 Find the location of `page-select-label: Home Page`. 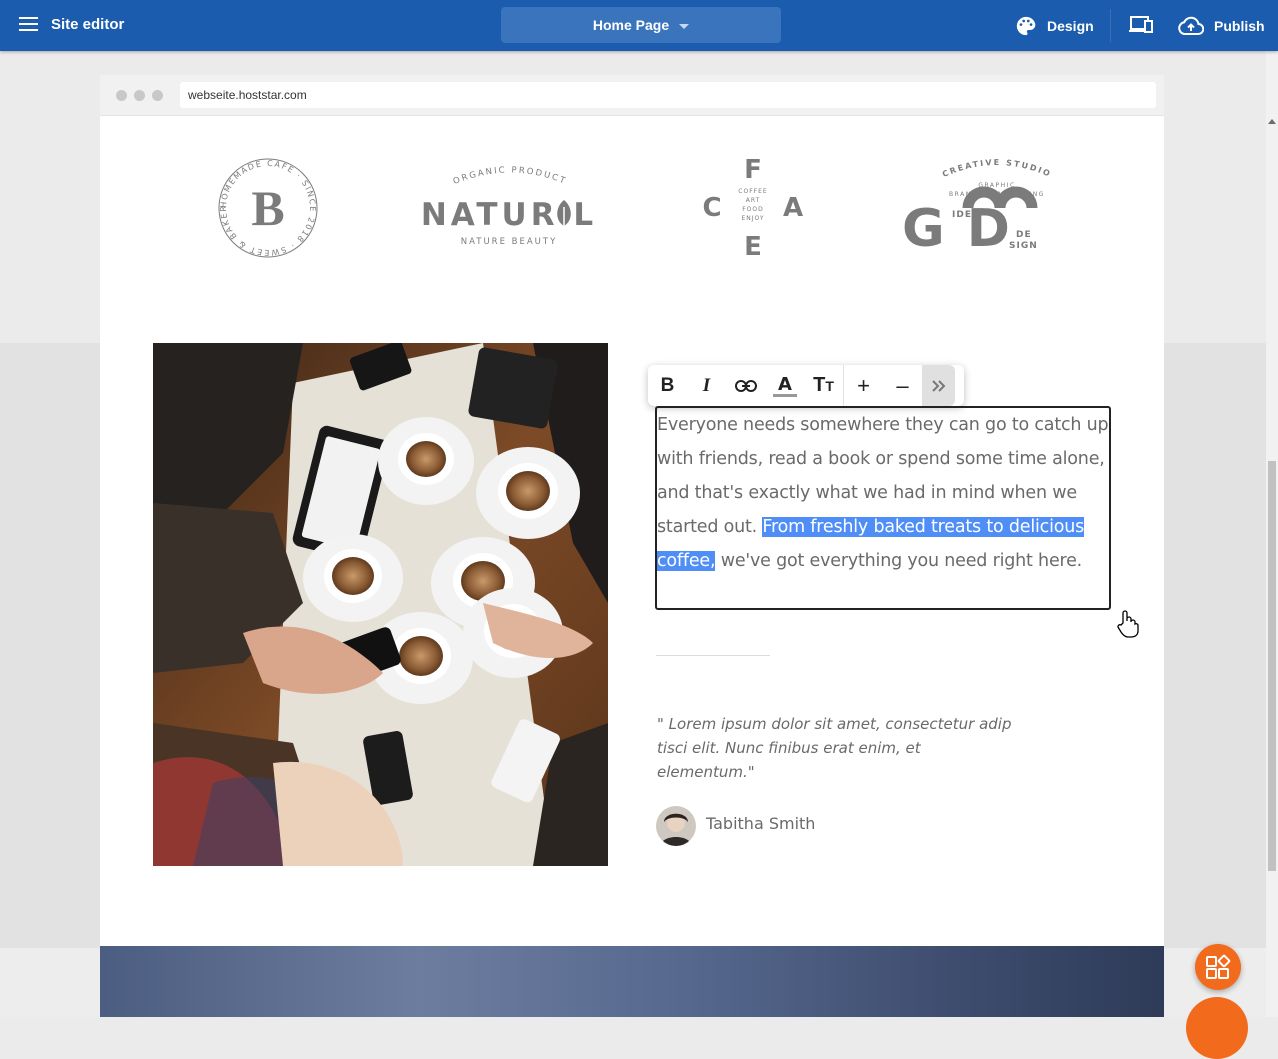

page-select-label: Home Page is located at coordinates (631, 25).